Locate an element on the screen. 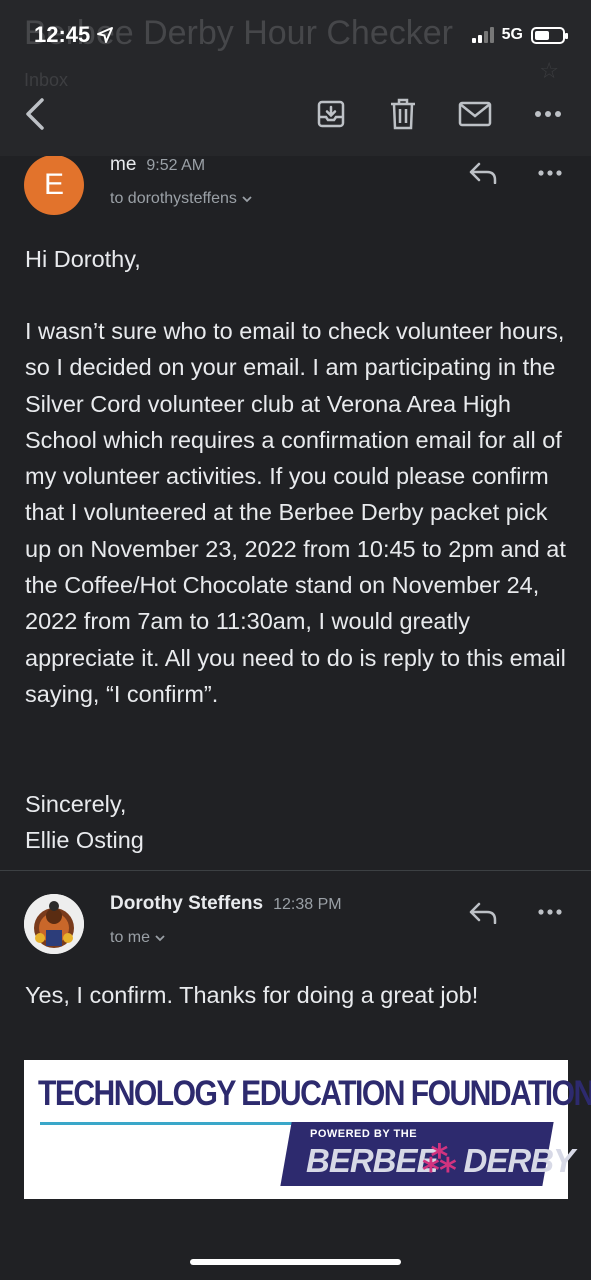 This screenshot has height=1280, width=591. star-icon: ☆ is located at coordinates (549, 70).